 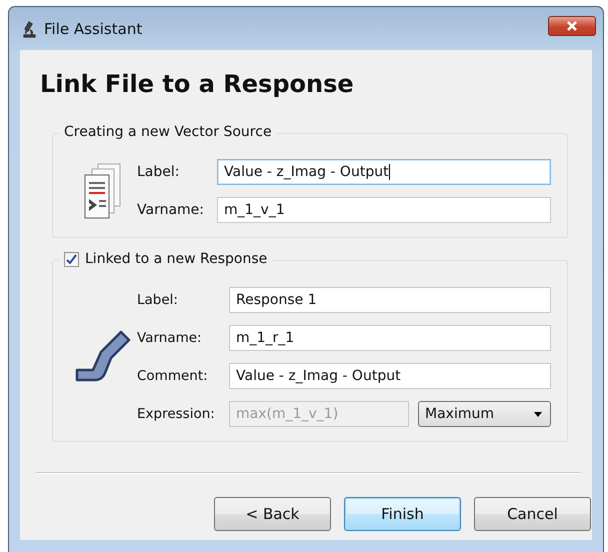 What do you see at coordinates (390, 300) in the screenshot?
I see `text-field: Response 1` at bounding box center [390, 300].